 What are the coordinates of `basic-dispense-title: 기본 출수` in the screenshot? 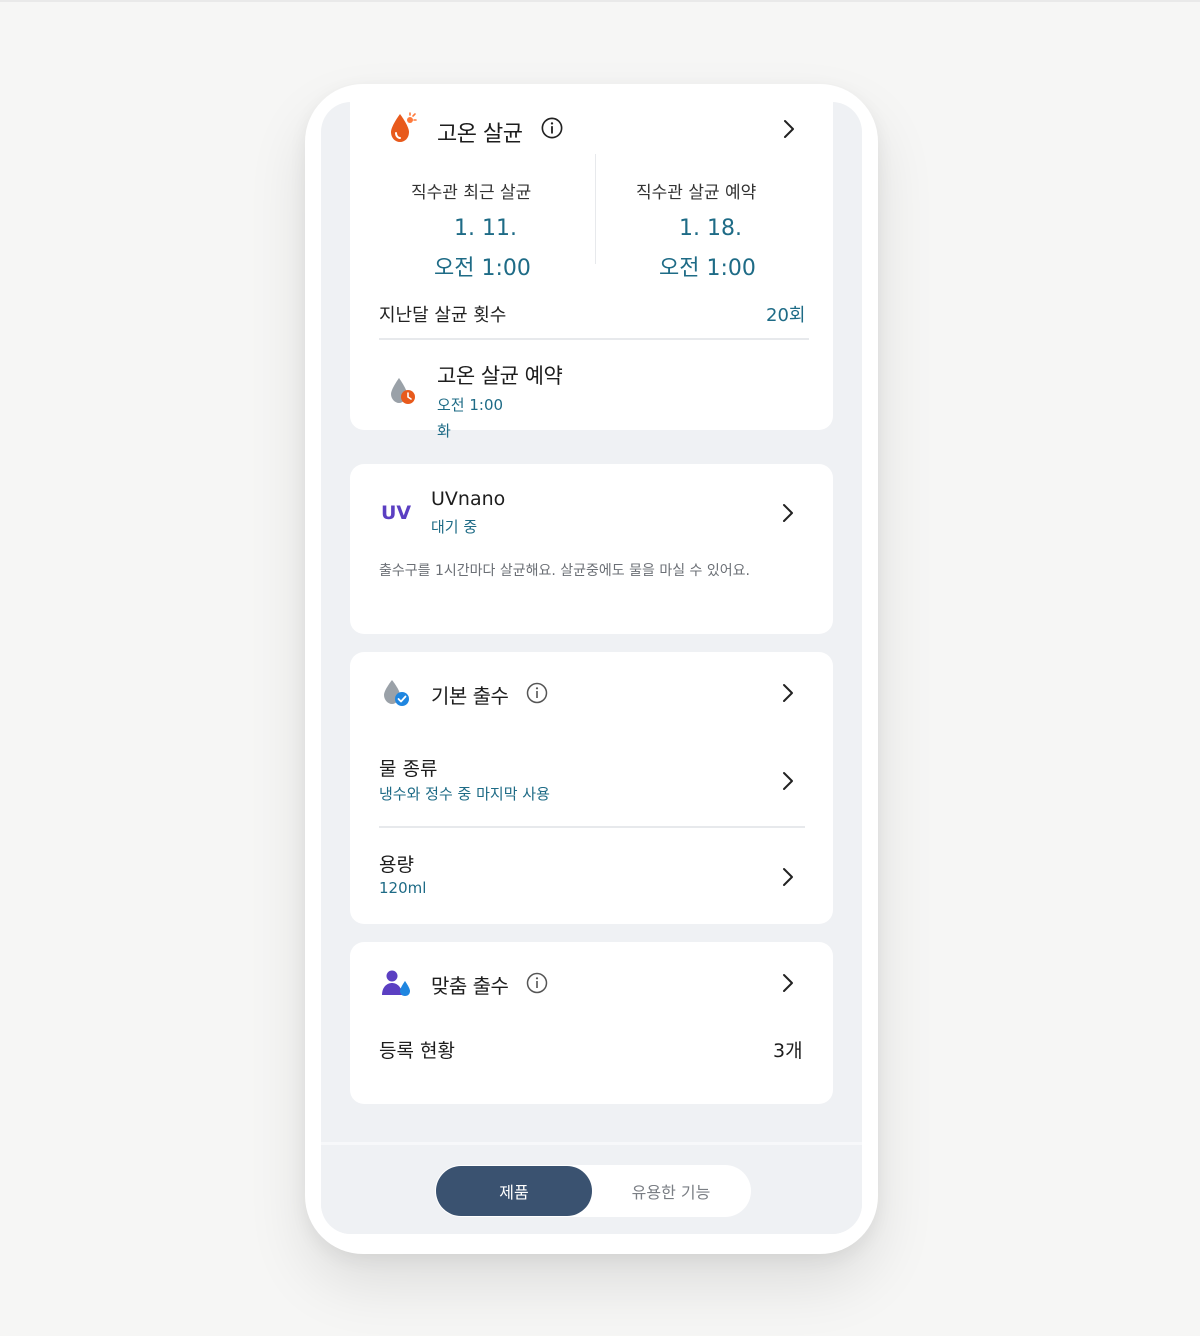 It's located at (470, 696).